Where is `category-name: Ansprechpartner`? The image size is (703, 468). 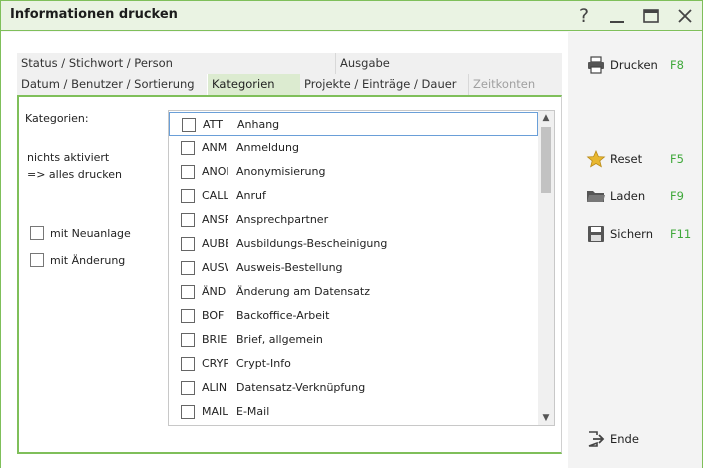
category-name: Ansprechpartner is located at coordinates (282, 219).